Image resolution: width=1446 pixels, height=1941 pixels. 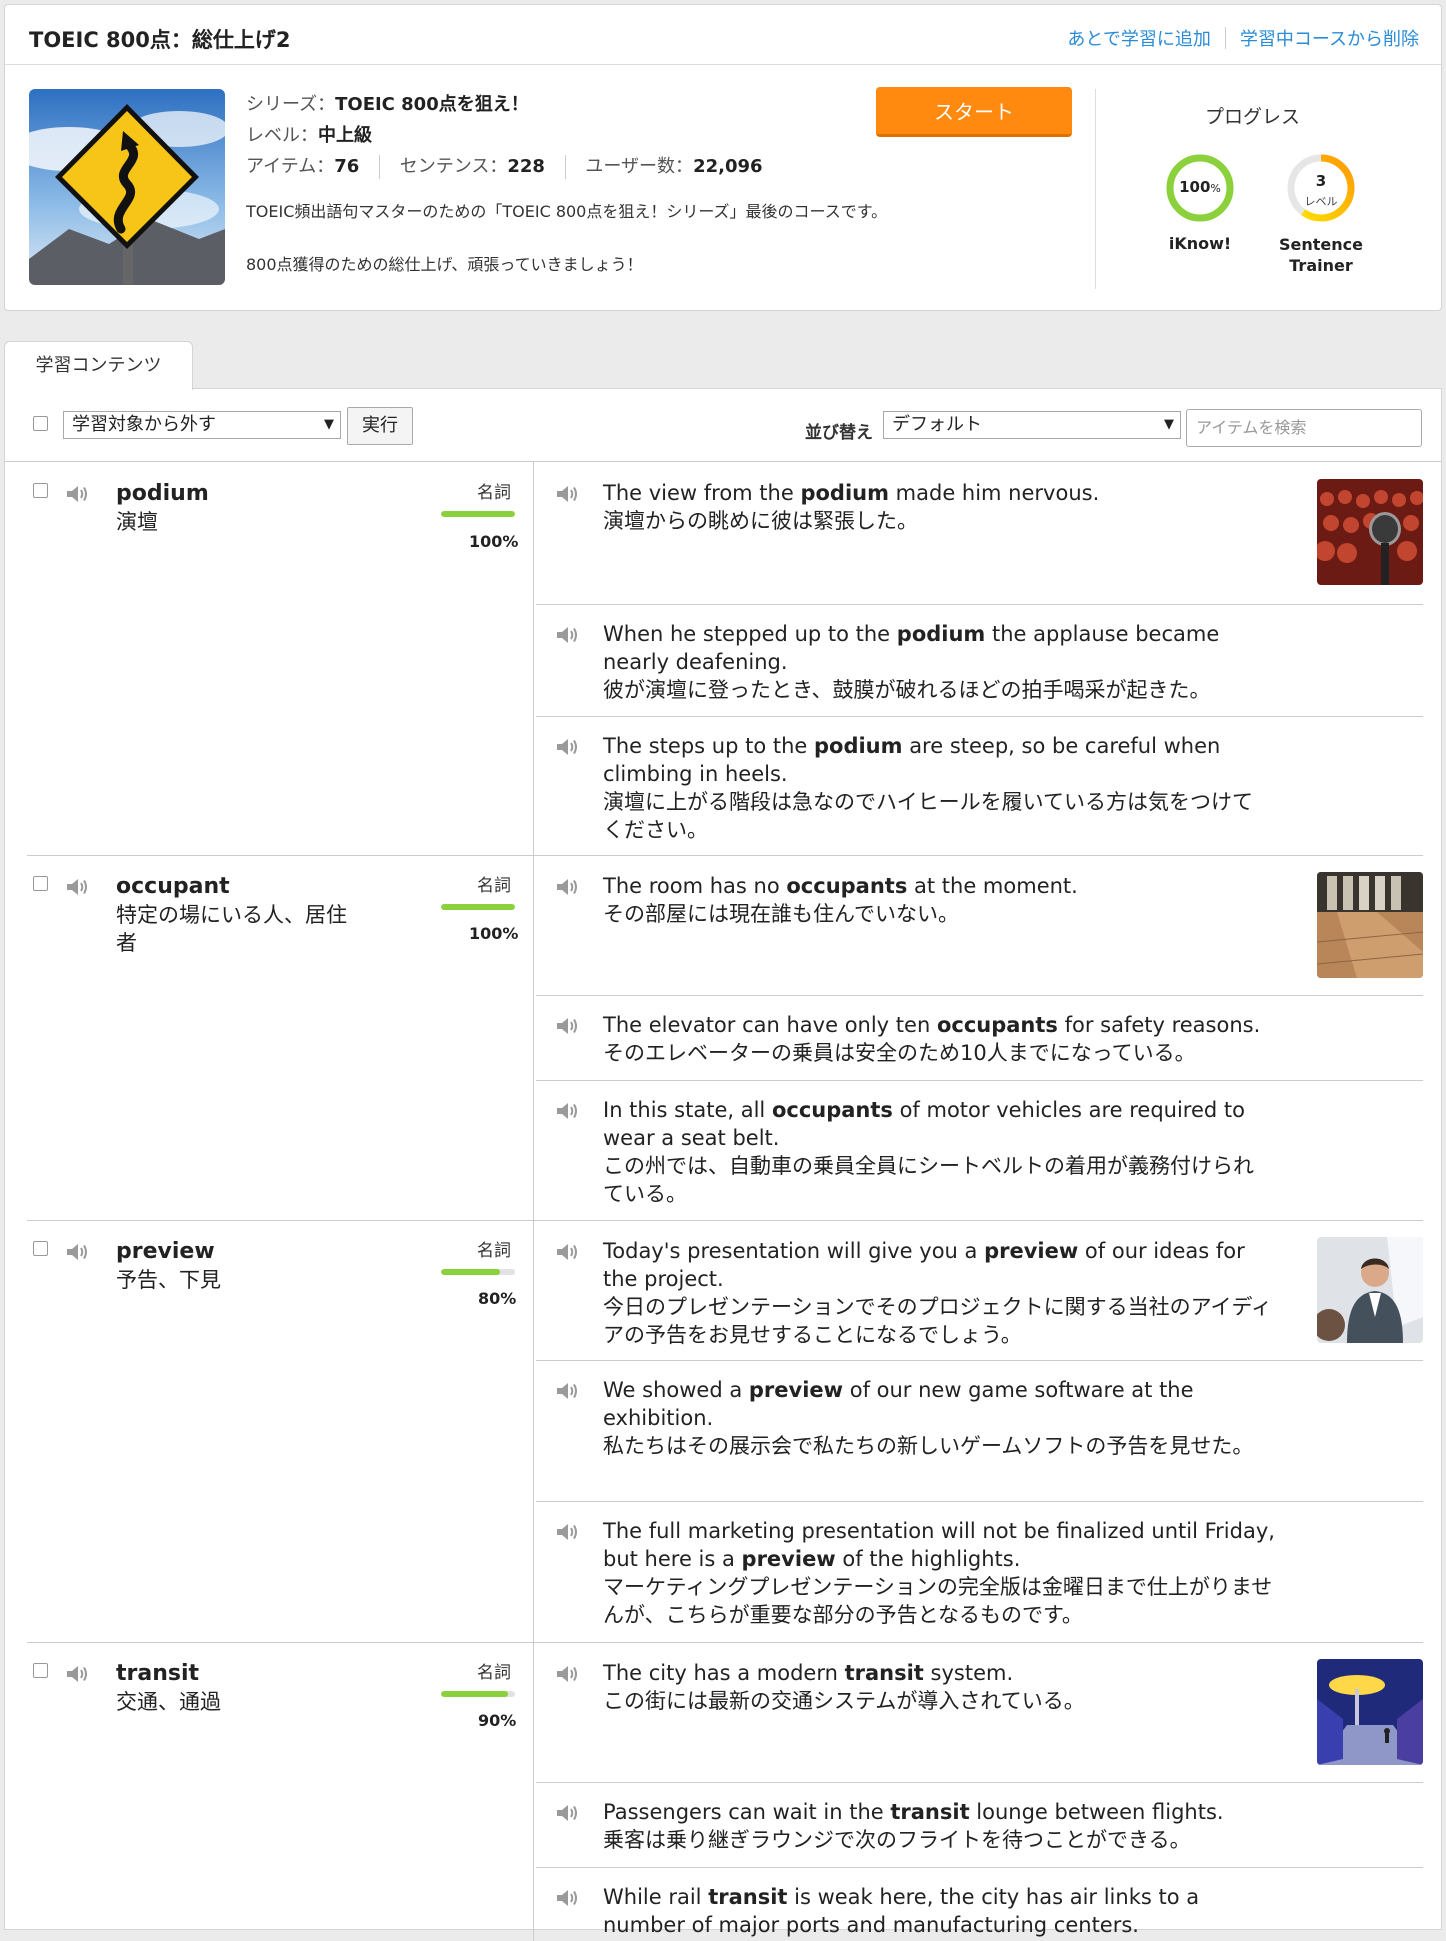 I want to click on course-thumbnail, so click(x=127, y=187).